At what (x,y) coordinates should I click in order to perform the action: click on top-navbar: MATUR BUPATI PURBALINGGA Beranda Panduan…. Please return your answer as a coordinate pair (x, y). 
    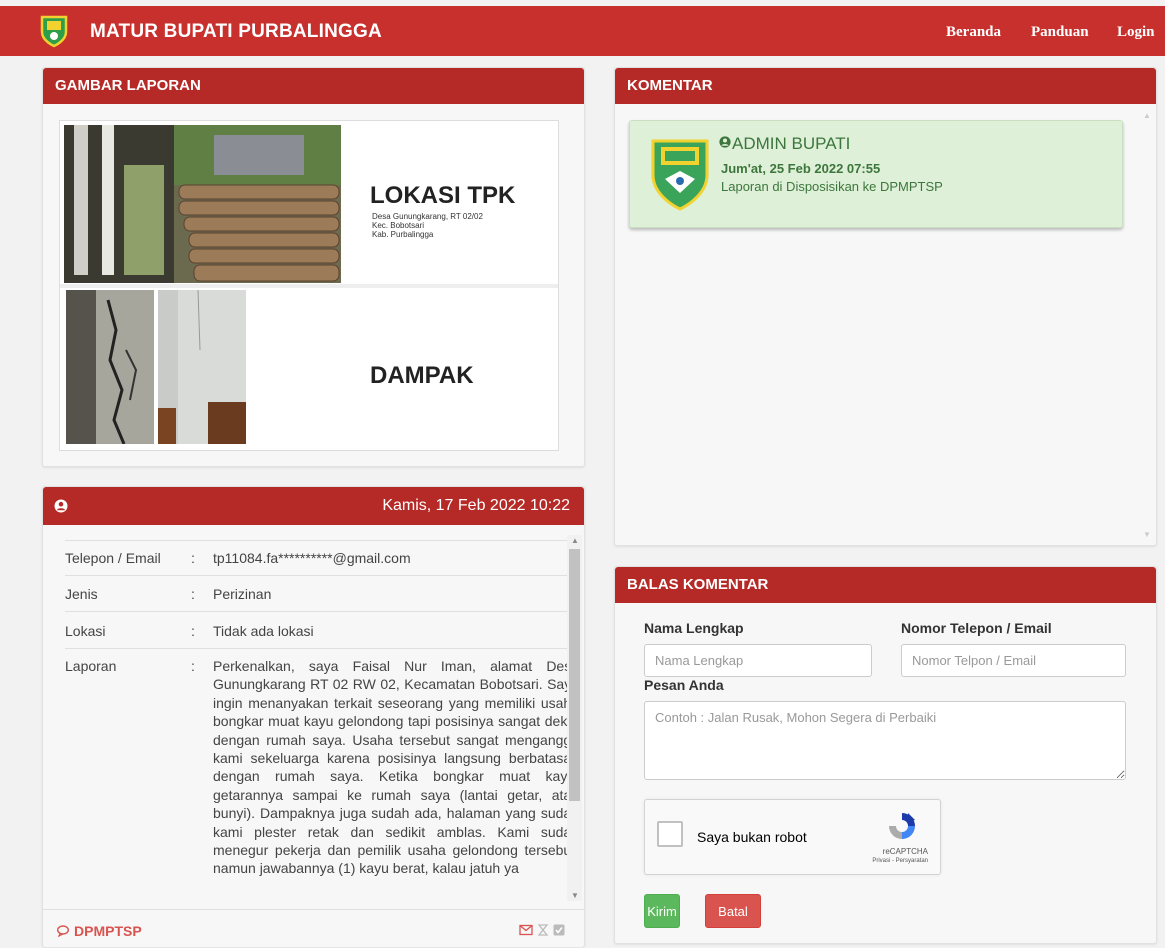
    Looking at the image, I should click on (582, 31).